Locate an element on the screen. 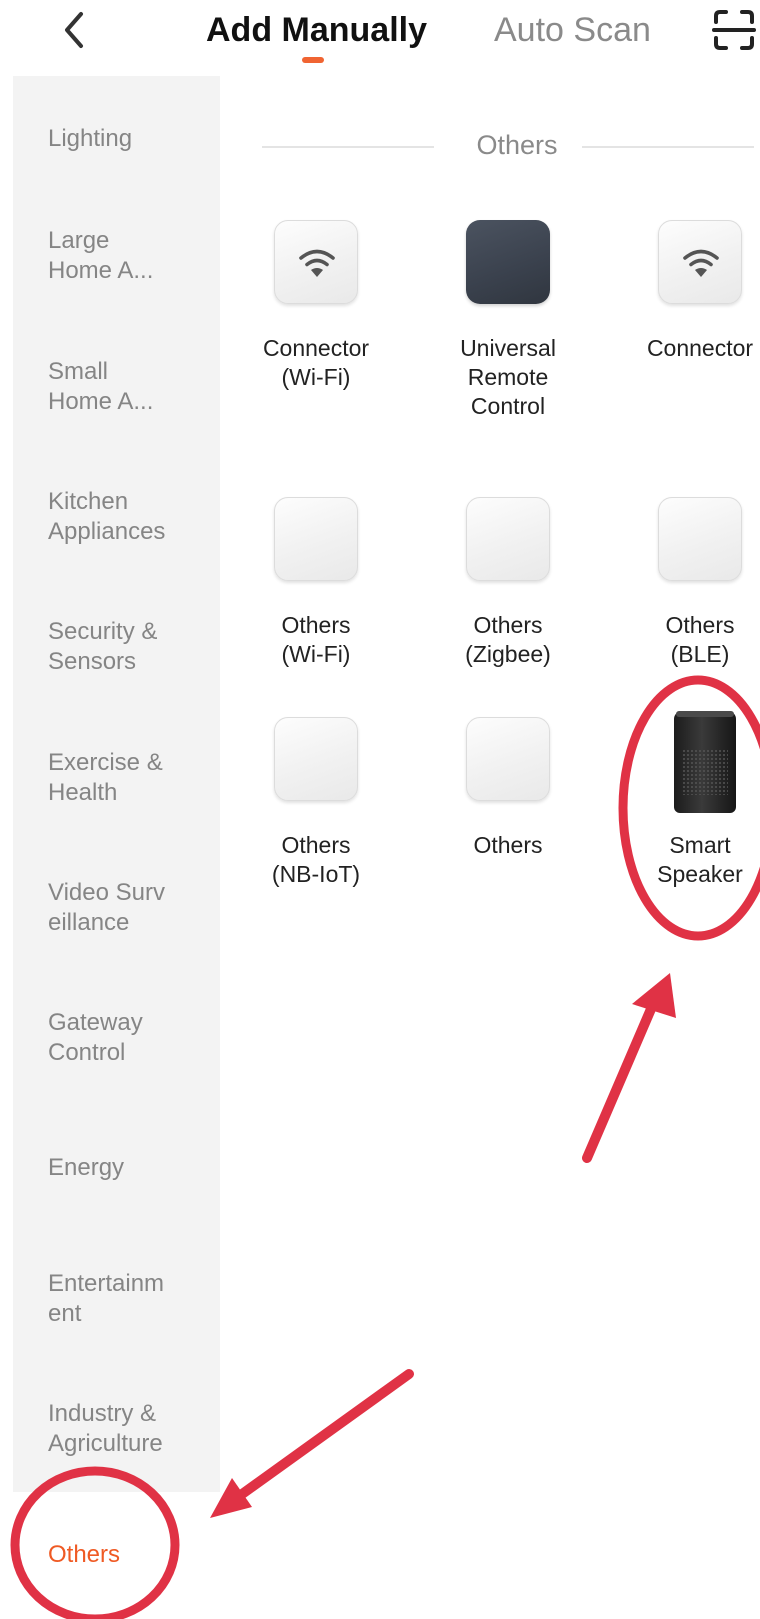 The height and width of the screenshot is (1619, 760). sidebar-item-lighting: Lighting is located at coordinates (116, 139).